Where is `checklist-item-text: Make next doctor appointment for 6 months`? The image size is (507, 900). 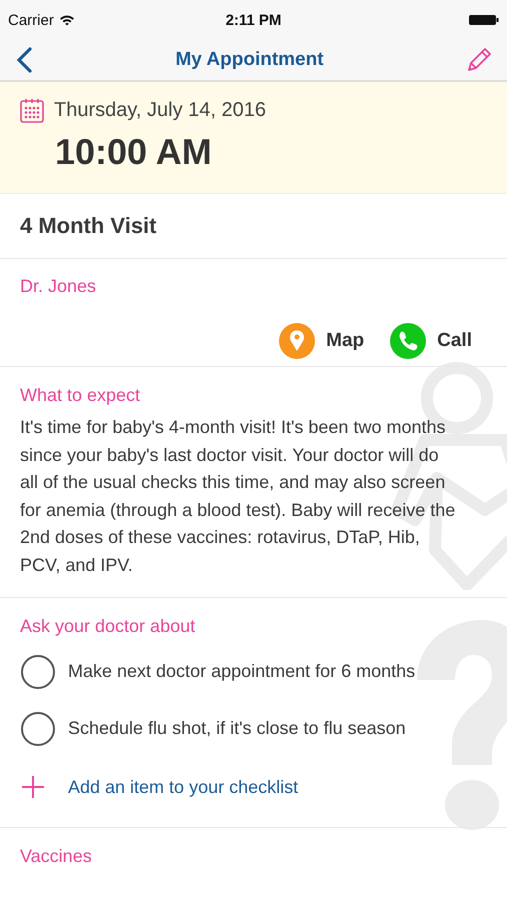
checklist-item-text: Make next doctor appointment for 6 months is located at coordinates (242, 671).